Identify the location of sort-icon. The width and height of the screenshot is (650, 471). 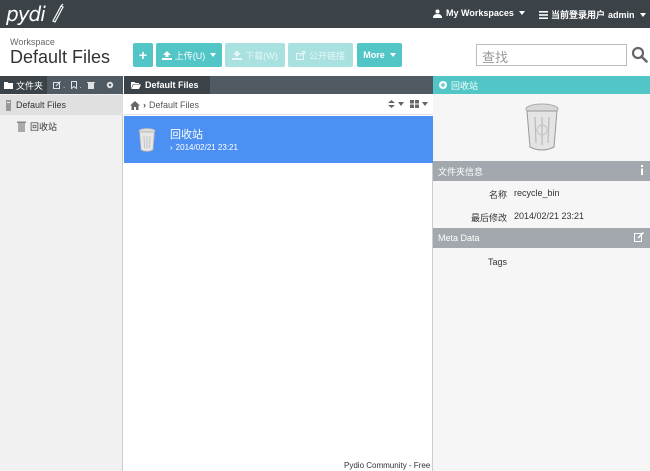
(391, 104).